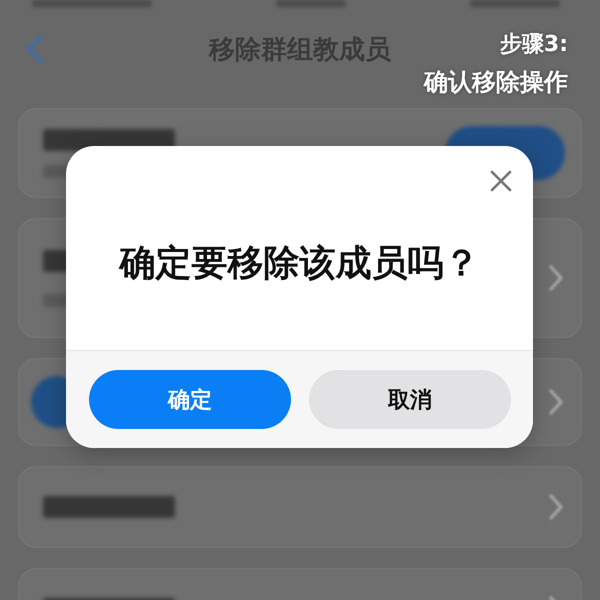  Describe the element at coordinates (300, 264) in the screenshot. I see `dialog-question: 确定要移除该成员吗？` at that location.